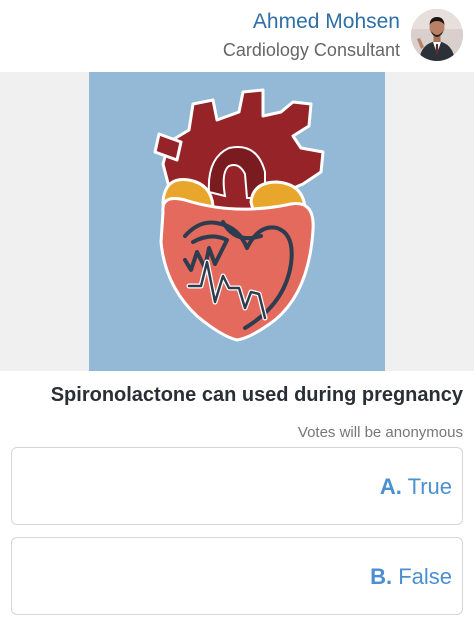  I want to click on heart-illustration-icon, so click(239, 215).